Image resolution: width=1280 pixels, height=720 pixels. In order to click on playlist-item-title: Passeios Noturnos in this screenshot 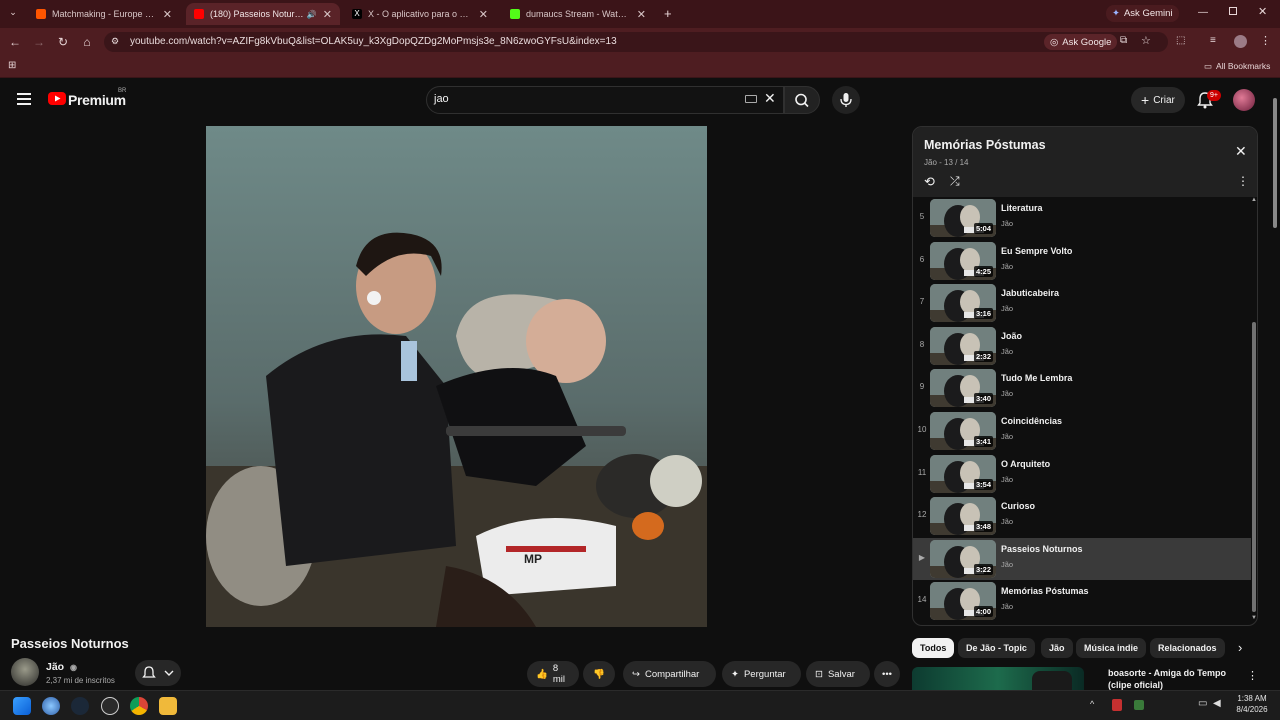, I will do `click(1042, 549)`.